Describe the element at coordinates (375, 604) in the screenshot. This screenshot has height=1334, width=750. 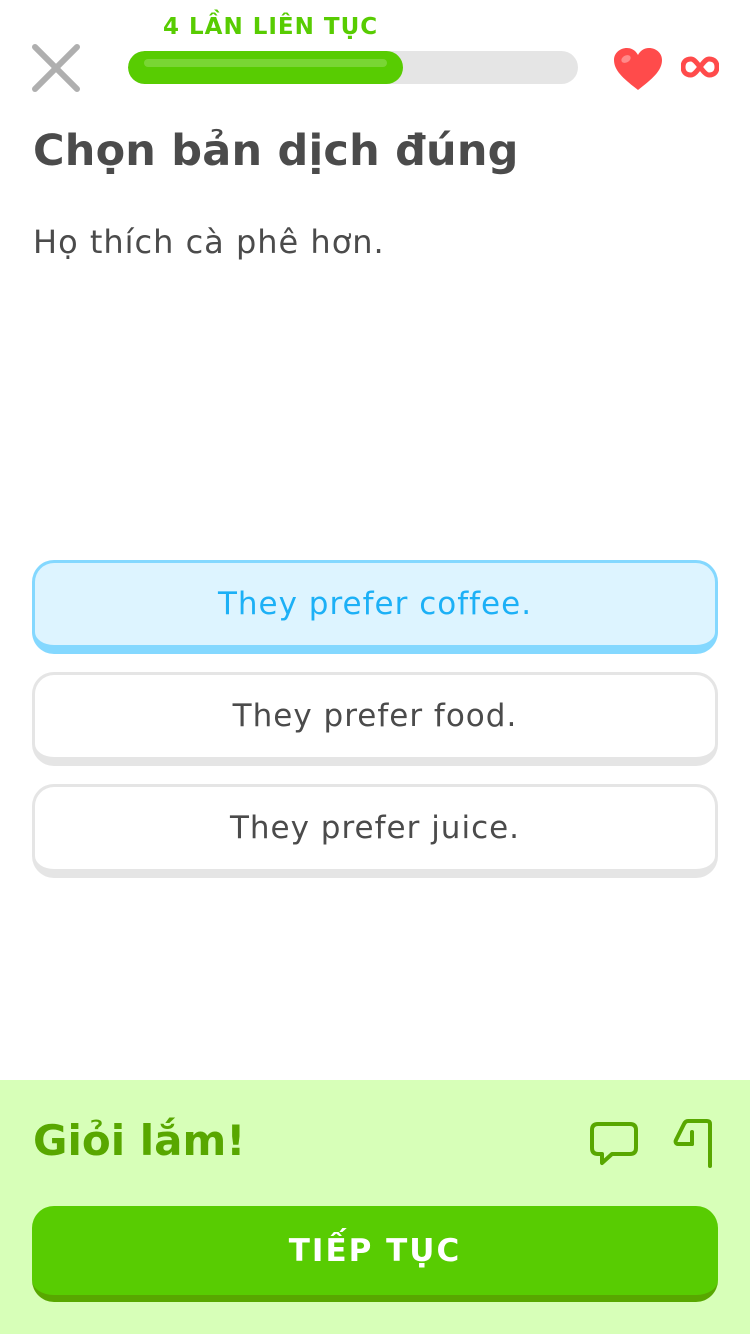
I see `choice-label: They prefer coffee.` at that location.